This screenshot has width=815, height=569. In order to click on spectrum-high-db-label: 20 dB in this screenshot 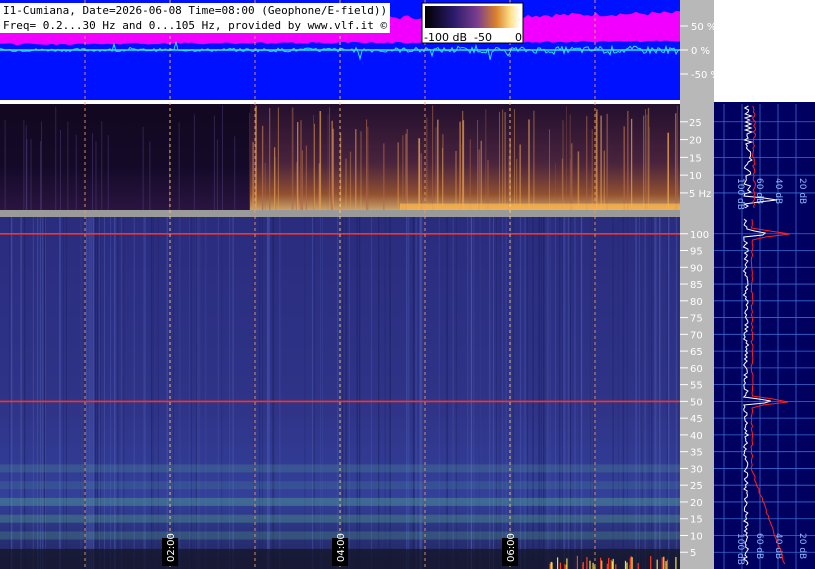, I will do `click(802, 546)`.